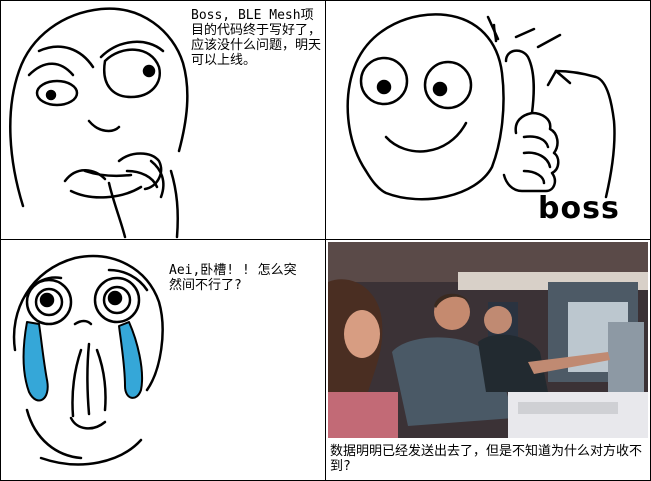 The height and width of the screenshot is (481, 651). What do you see at coordinates (256, 38) in the screenshot?
I see `panel-1-caption: Boss, BLE Mesh项目的代码终于写好了，应该没什么问题，明天可以上线。` at bounding box center [256, 38].